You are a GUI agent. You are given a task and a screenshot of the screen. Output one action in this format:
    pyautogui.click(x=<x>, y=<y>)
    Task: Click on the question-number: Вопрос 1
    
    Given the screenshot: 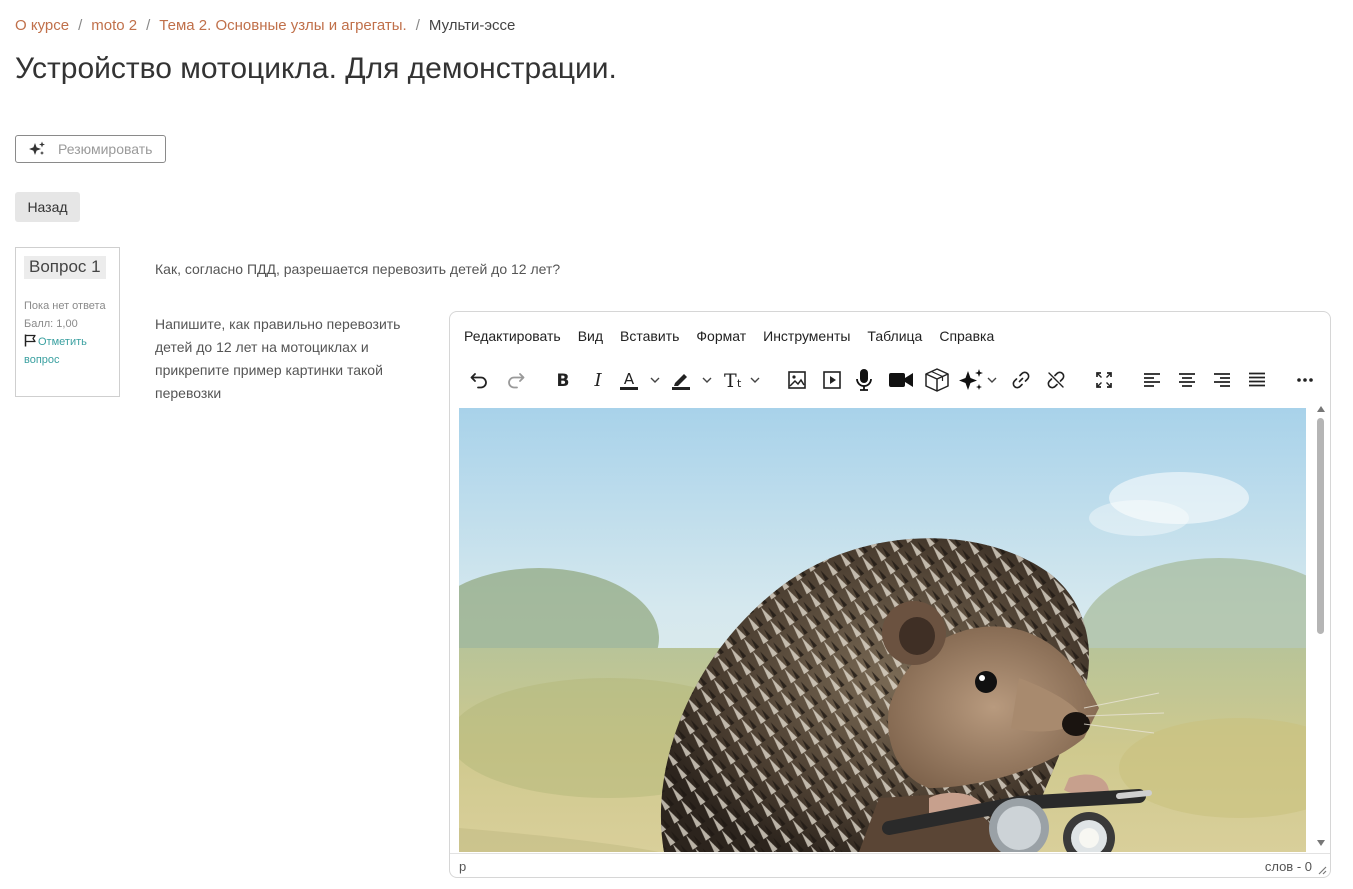 What is the action you would take?
    pyautogui.click(x=65, y=267)
    